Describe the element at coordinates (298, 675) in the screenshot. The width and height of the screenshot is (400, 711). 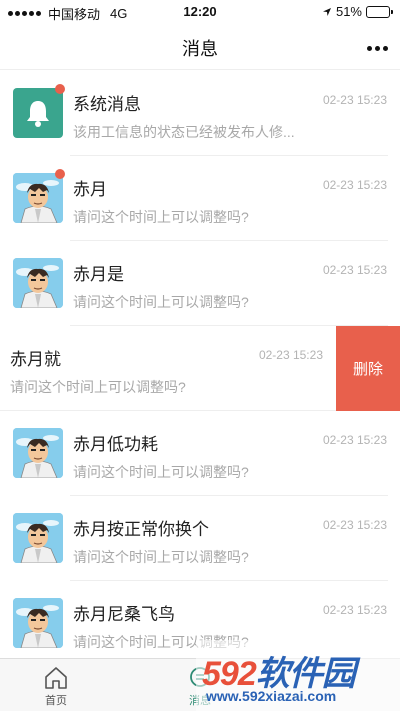
I see `watermark: 592软件园 www.592xiazai.com` at that location.